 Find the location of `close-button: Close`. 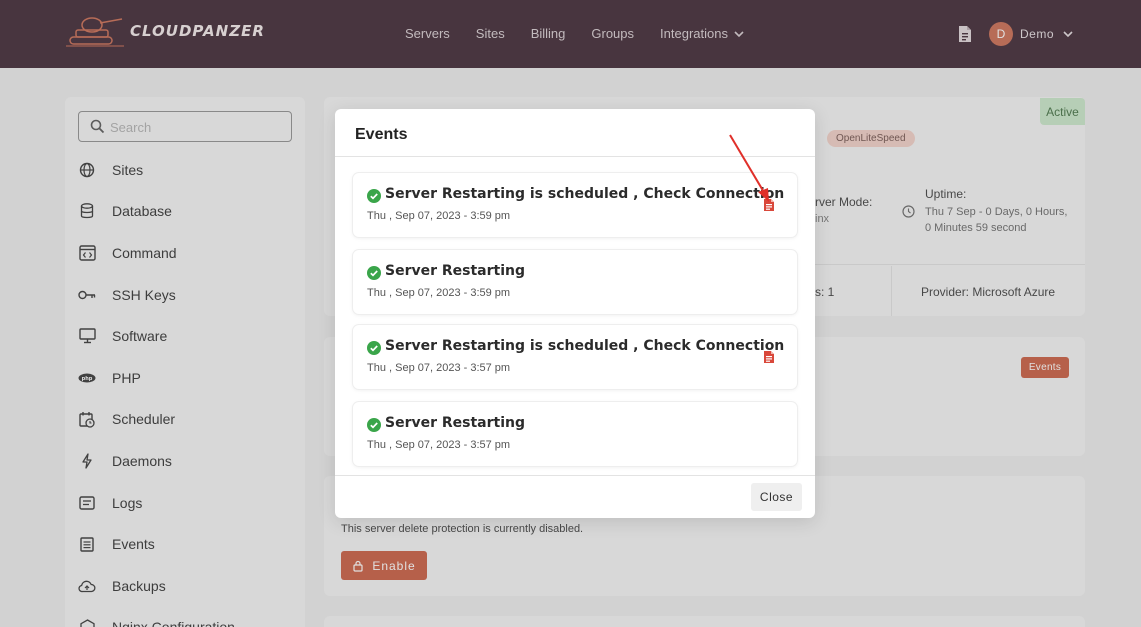

close-button: Close is located at coordinates (776, 497).